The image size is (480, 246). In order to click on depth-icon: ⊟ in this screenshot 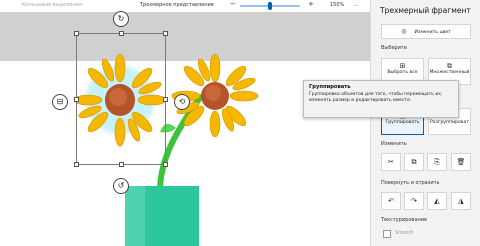, I will do `click(60, 102)`.